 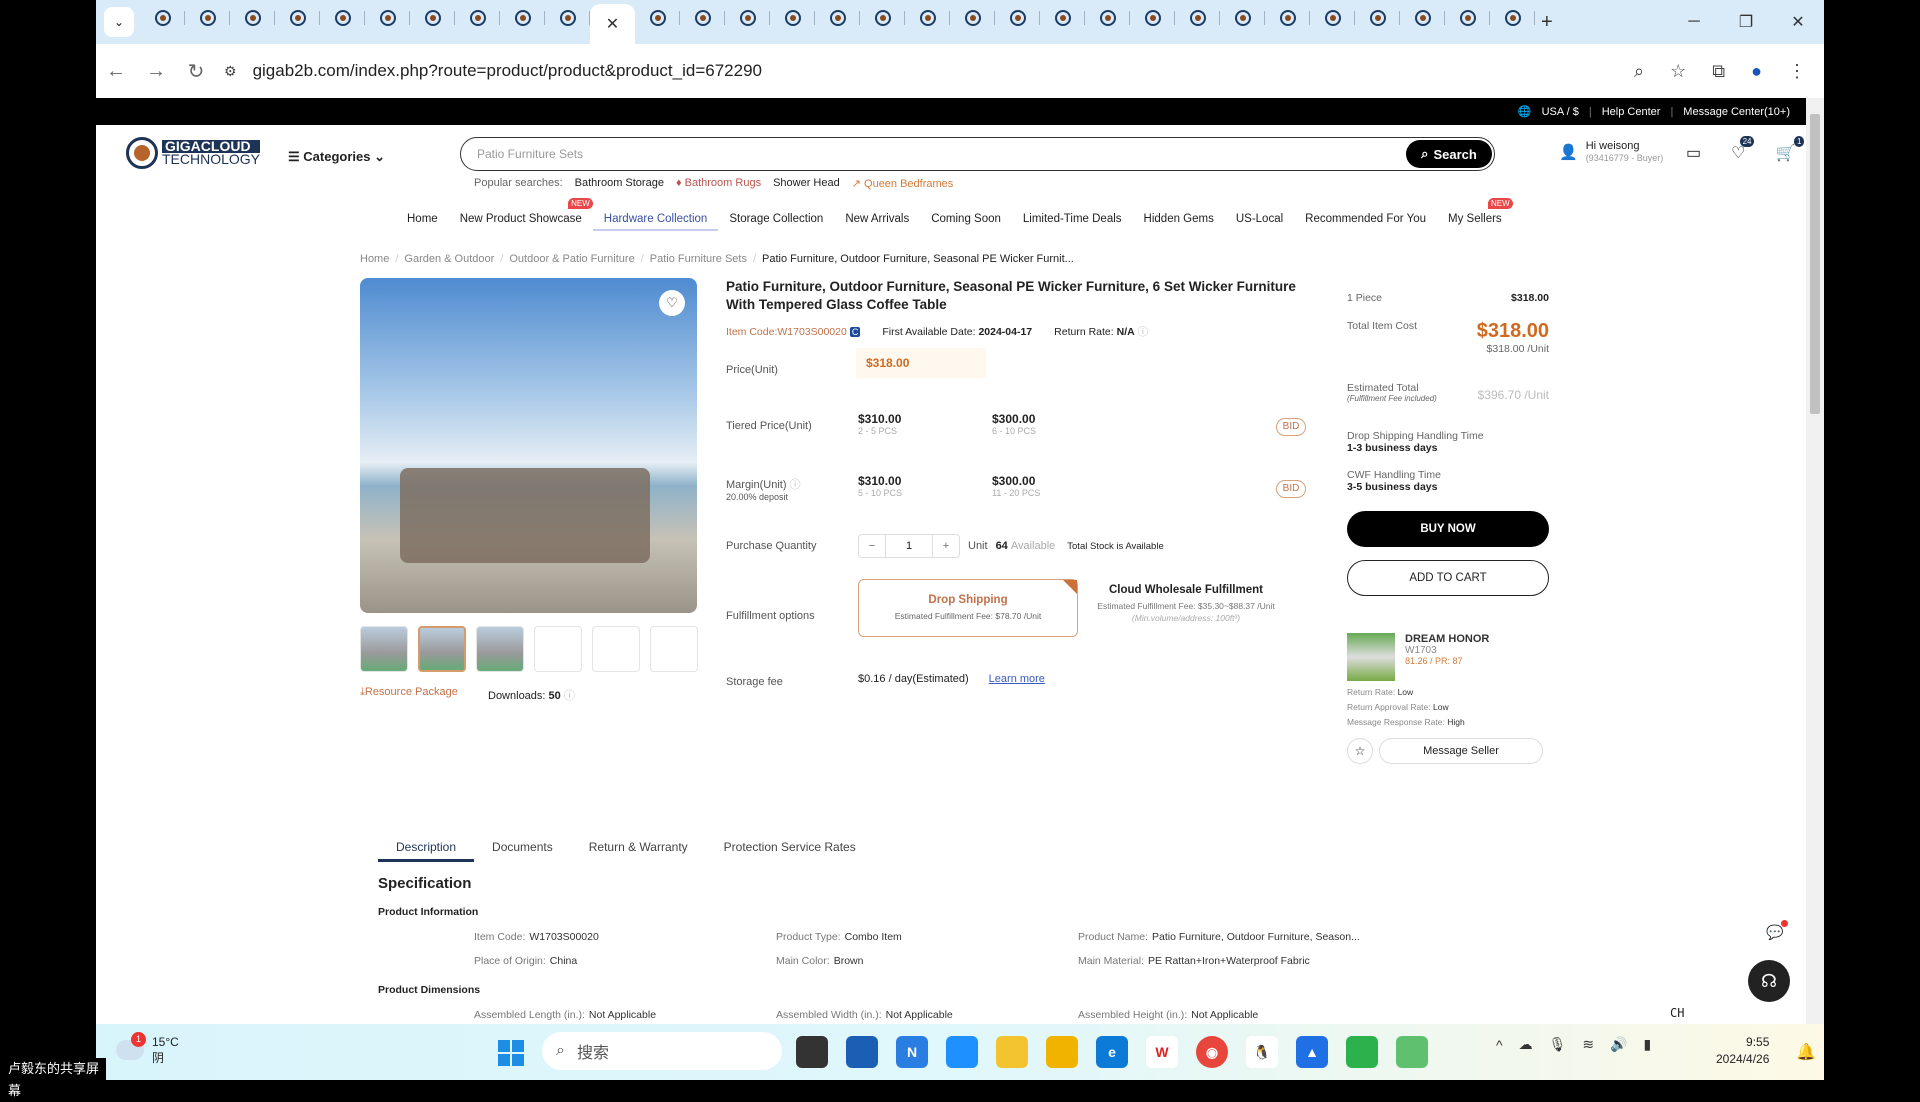 I want to click on scrollbar-thumb, so click(x=1815, y=264).